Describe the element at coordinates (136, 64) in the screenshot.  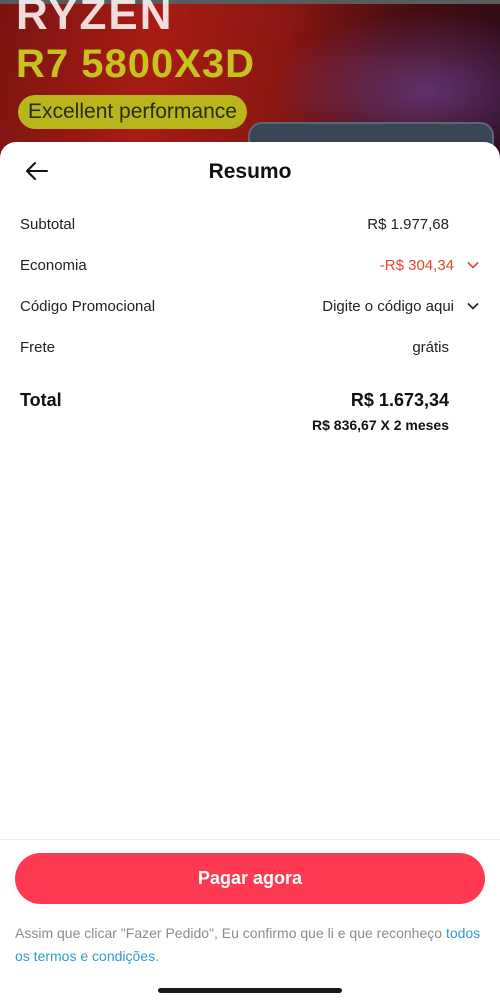
I see `banner-model: R7 5800X3D` at that location.